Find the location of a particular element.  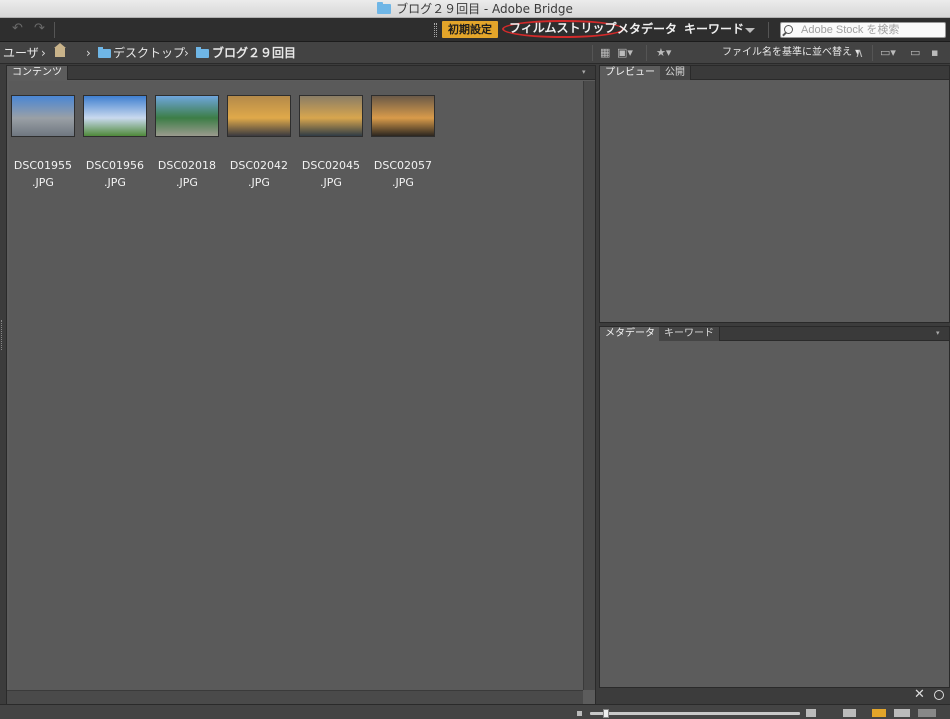

lock-grid-icon is located at coordinates (849, 713).